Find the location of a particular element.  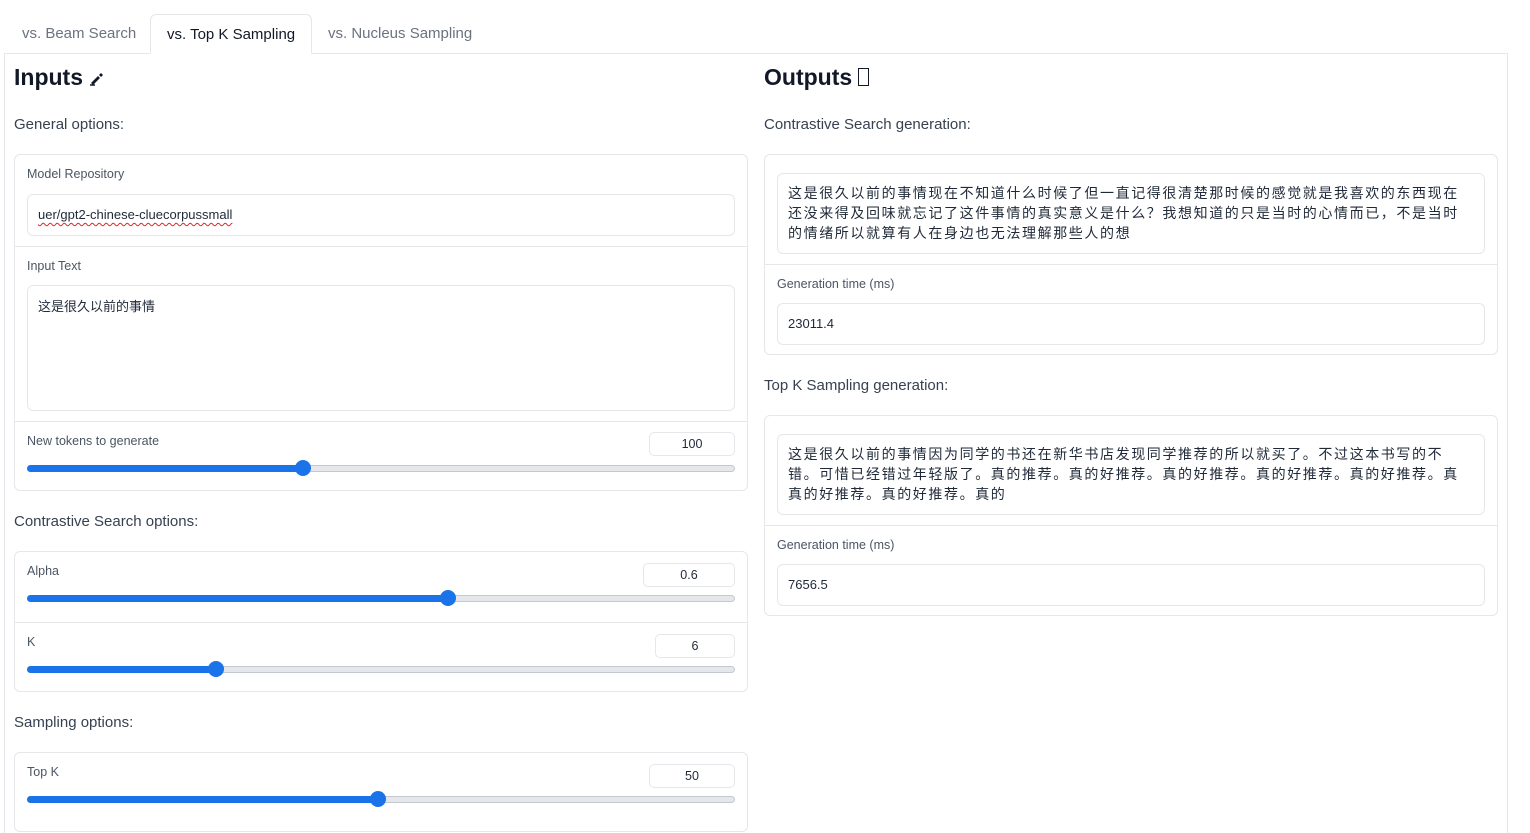

contrastive-time-block: Generation time (ms) 23011.4 is located at coordinates (1131, 309).